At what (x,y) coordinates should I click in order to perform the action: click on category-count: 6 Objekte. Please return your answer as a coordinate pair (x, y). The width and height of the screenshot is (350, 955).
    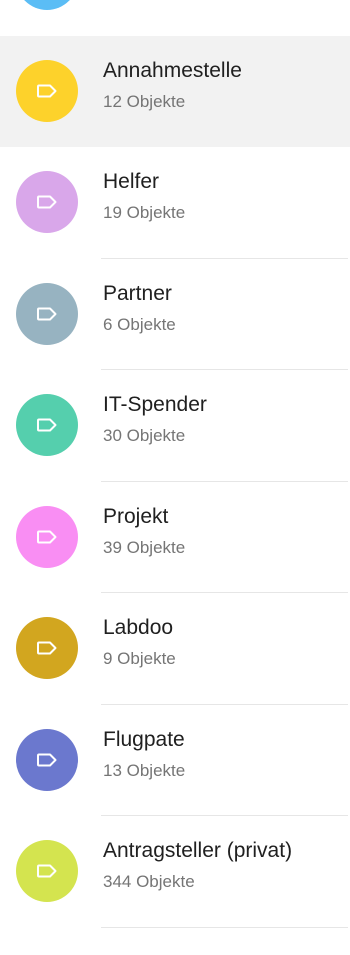
    Looking at the image, I should click on (139, 324).